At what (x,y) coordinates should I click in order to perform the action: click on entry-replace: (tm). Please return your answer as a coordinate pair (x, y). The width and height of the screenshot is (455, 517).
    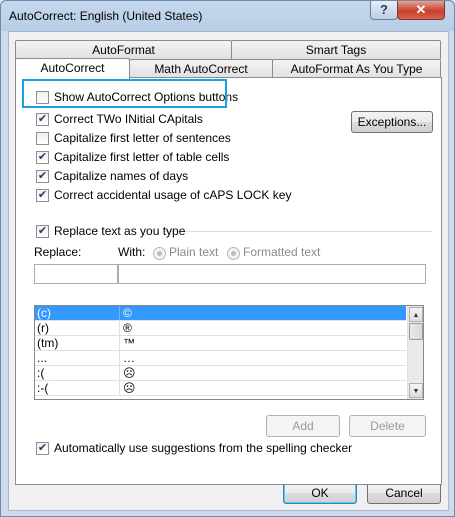
    Looking at the image, I should click on (48, 343).